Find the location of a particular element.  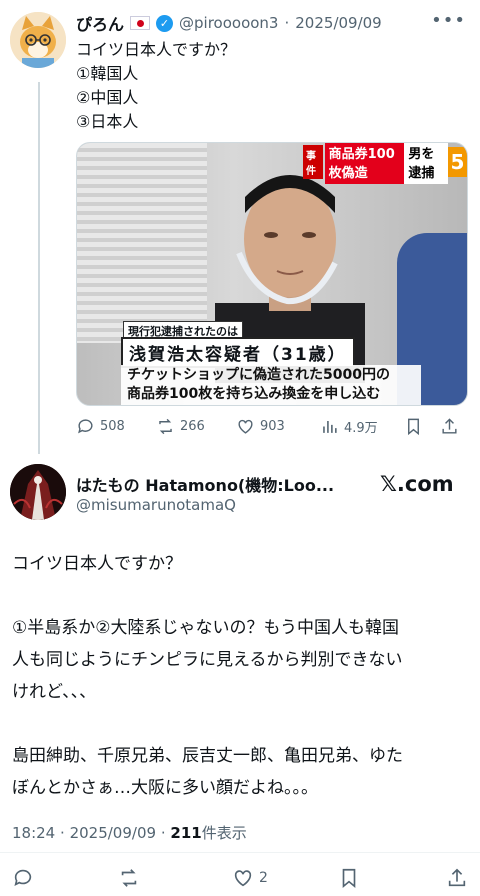

analytics-icon is located at coordinates (330, 426).